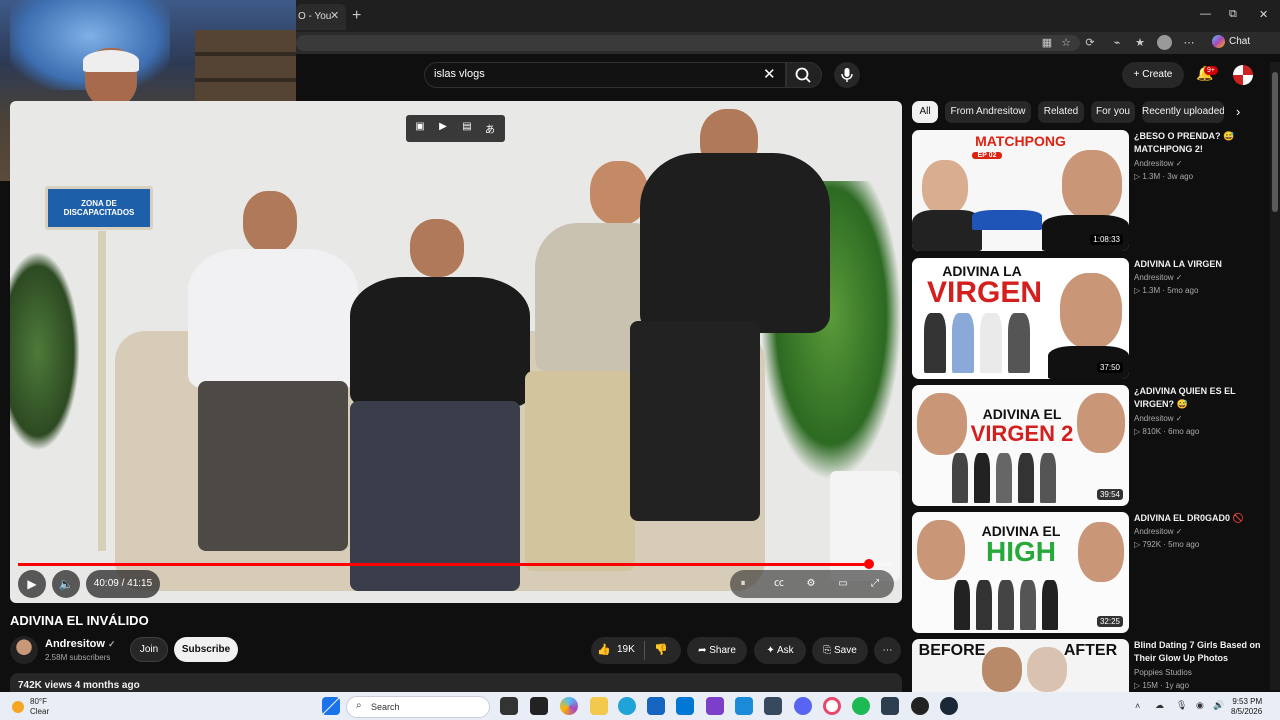 The image size is (1280, 720). I want to click on copilot-chat-button: Chat, so click(1231, 41).